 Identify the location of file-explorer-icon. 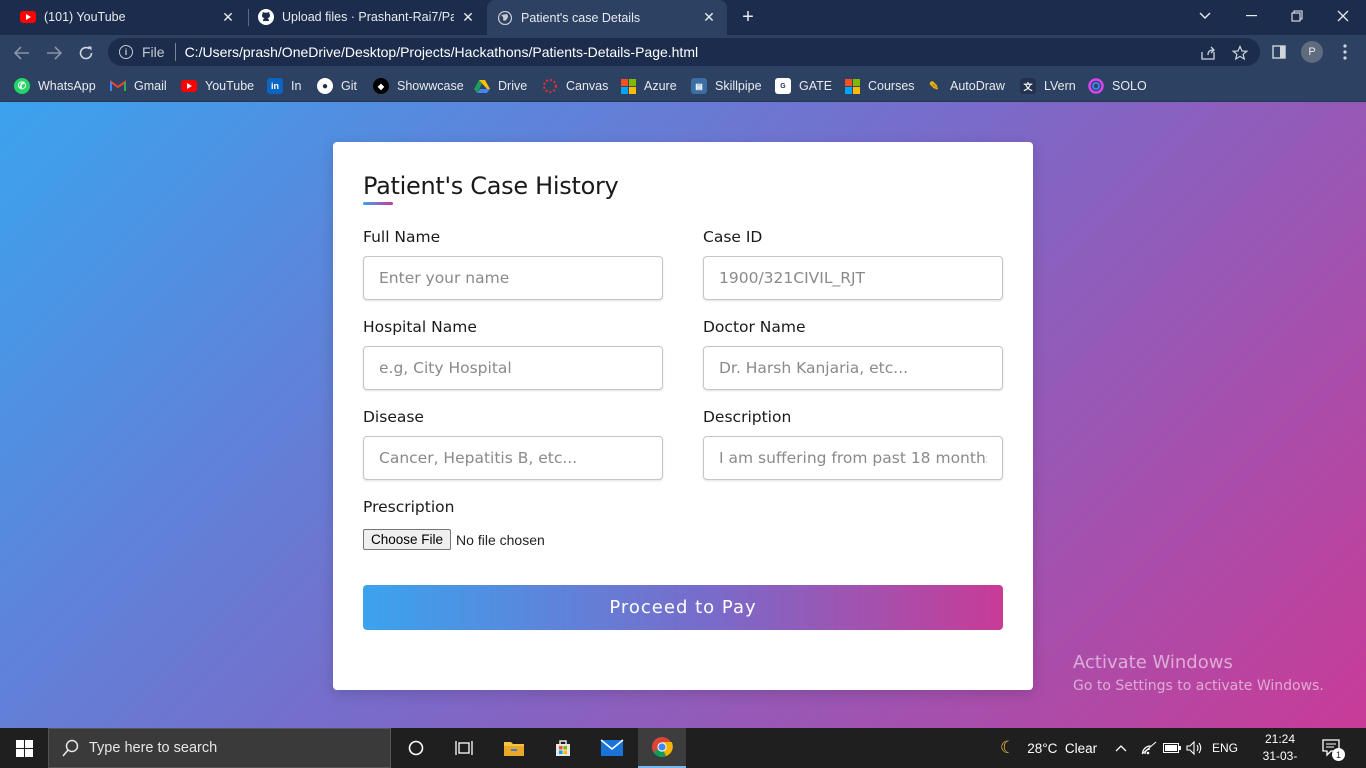
(514, 748).